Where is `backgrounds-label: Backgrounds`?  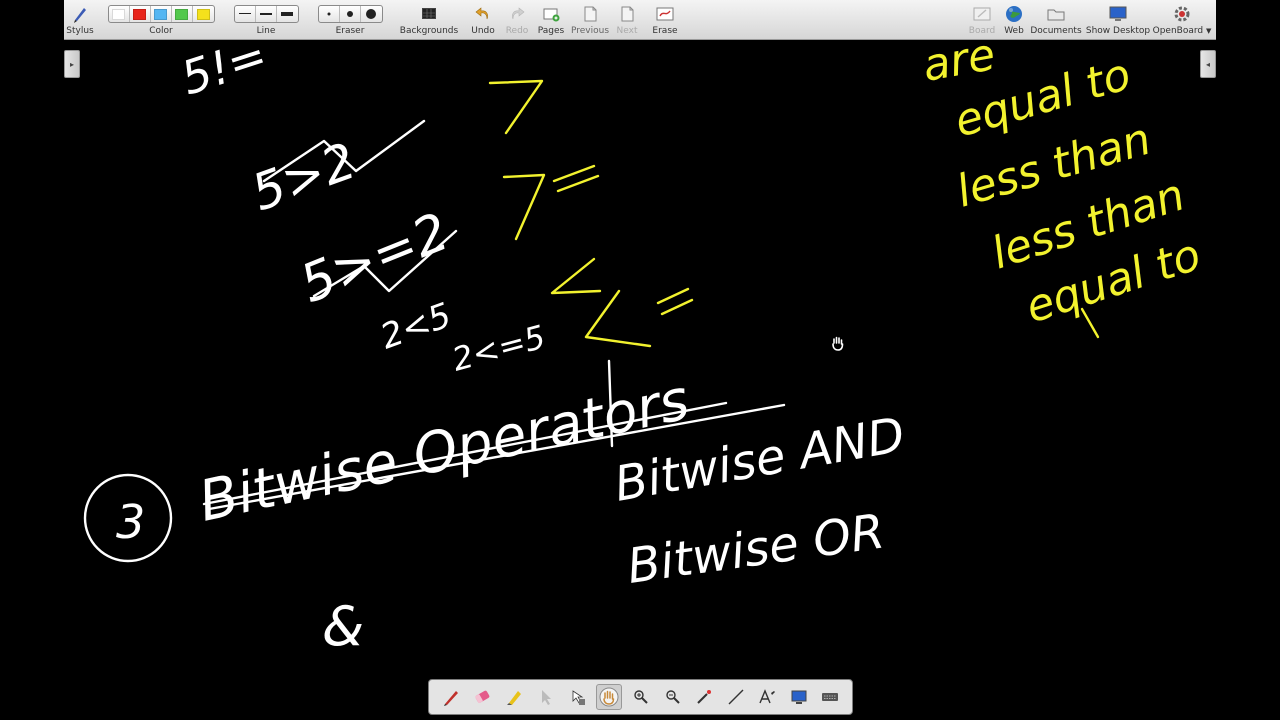
backgrounds-label: Backgrounds is located at coordinates (429, 31).